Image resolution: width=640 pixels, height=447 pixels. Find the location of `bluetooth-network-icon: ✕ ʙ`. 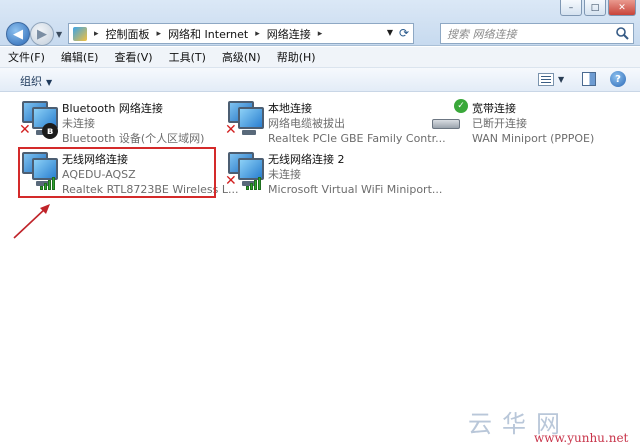

bluetooth-network-icon: ✕ ʙ is located at coordinates (38, 120).